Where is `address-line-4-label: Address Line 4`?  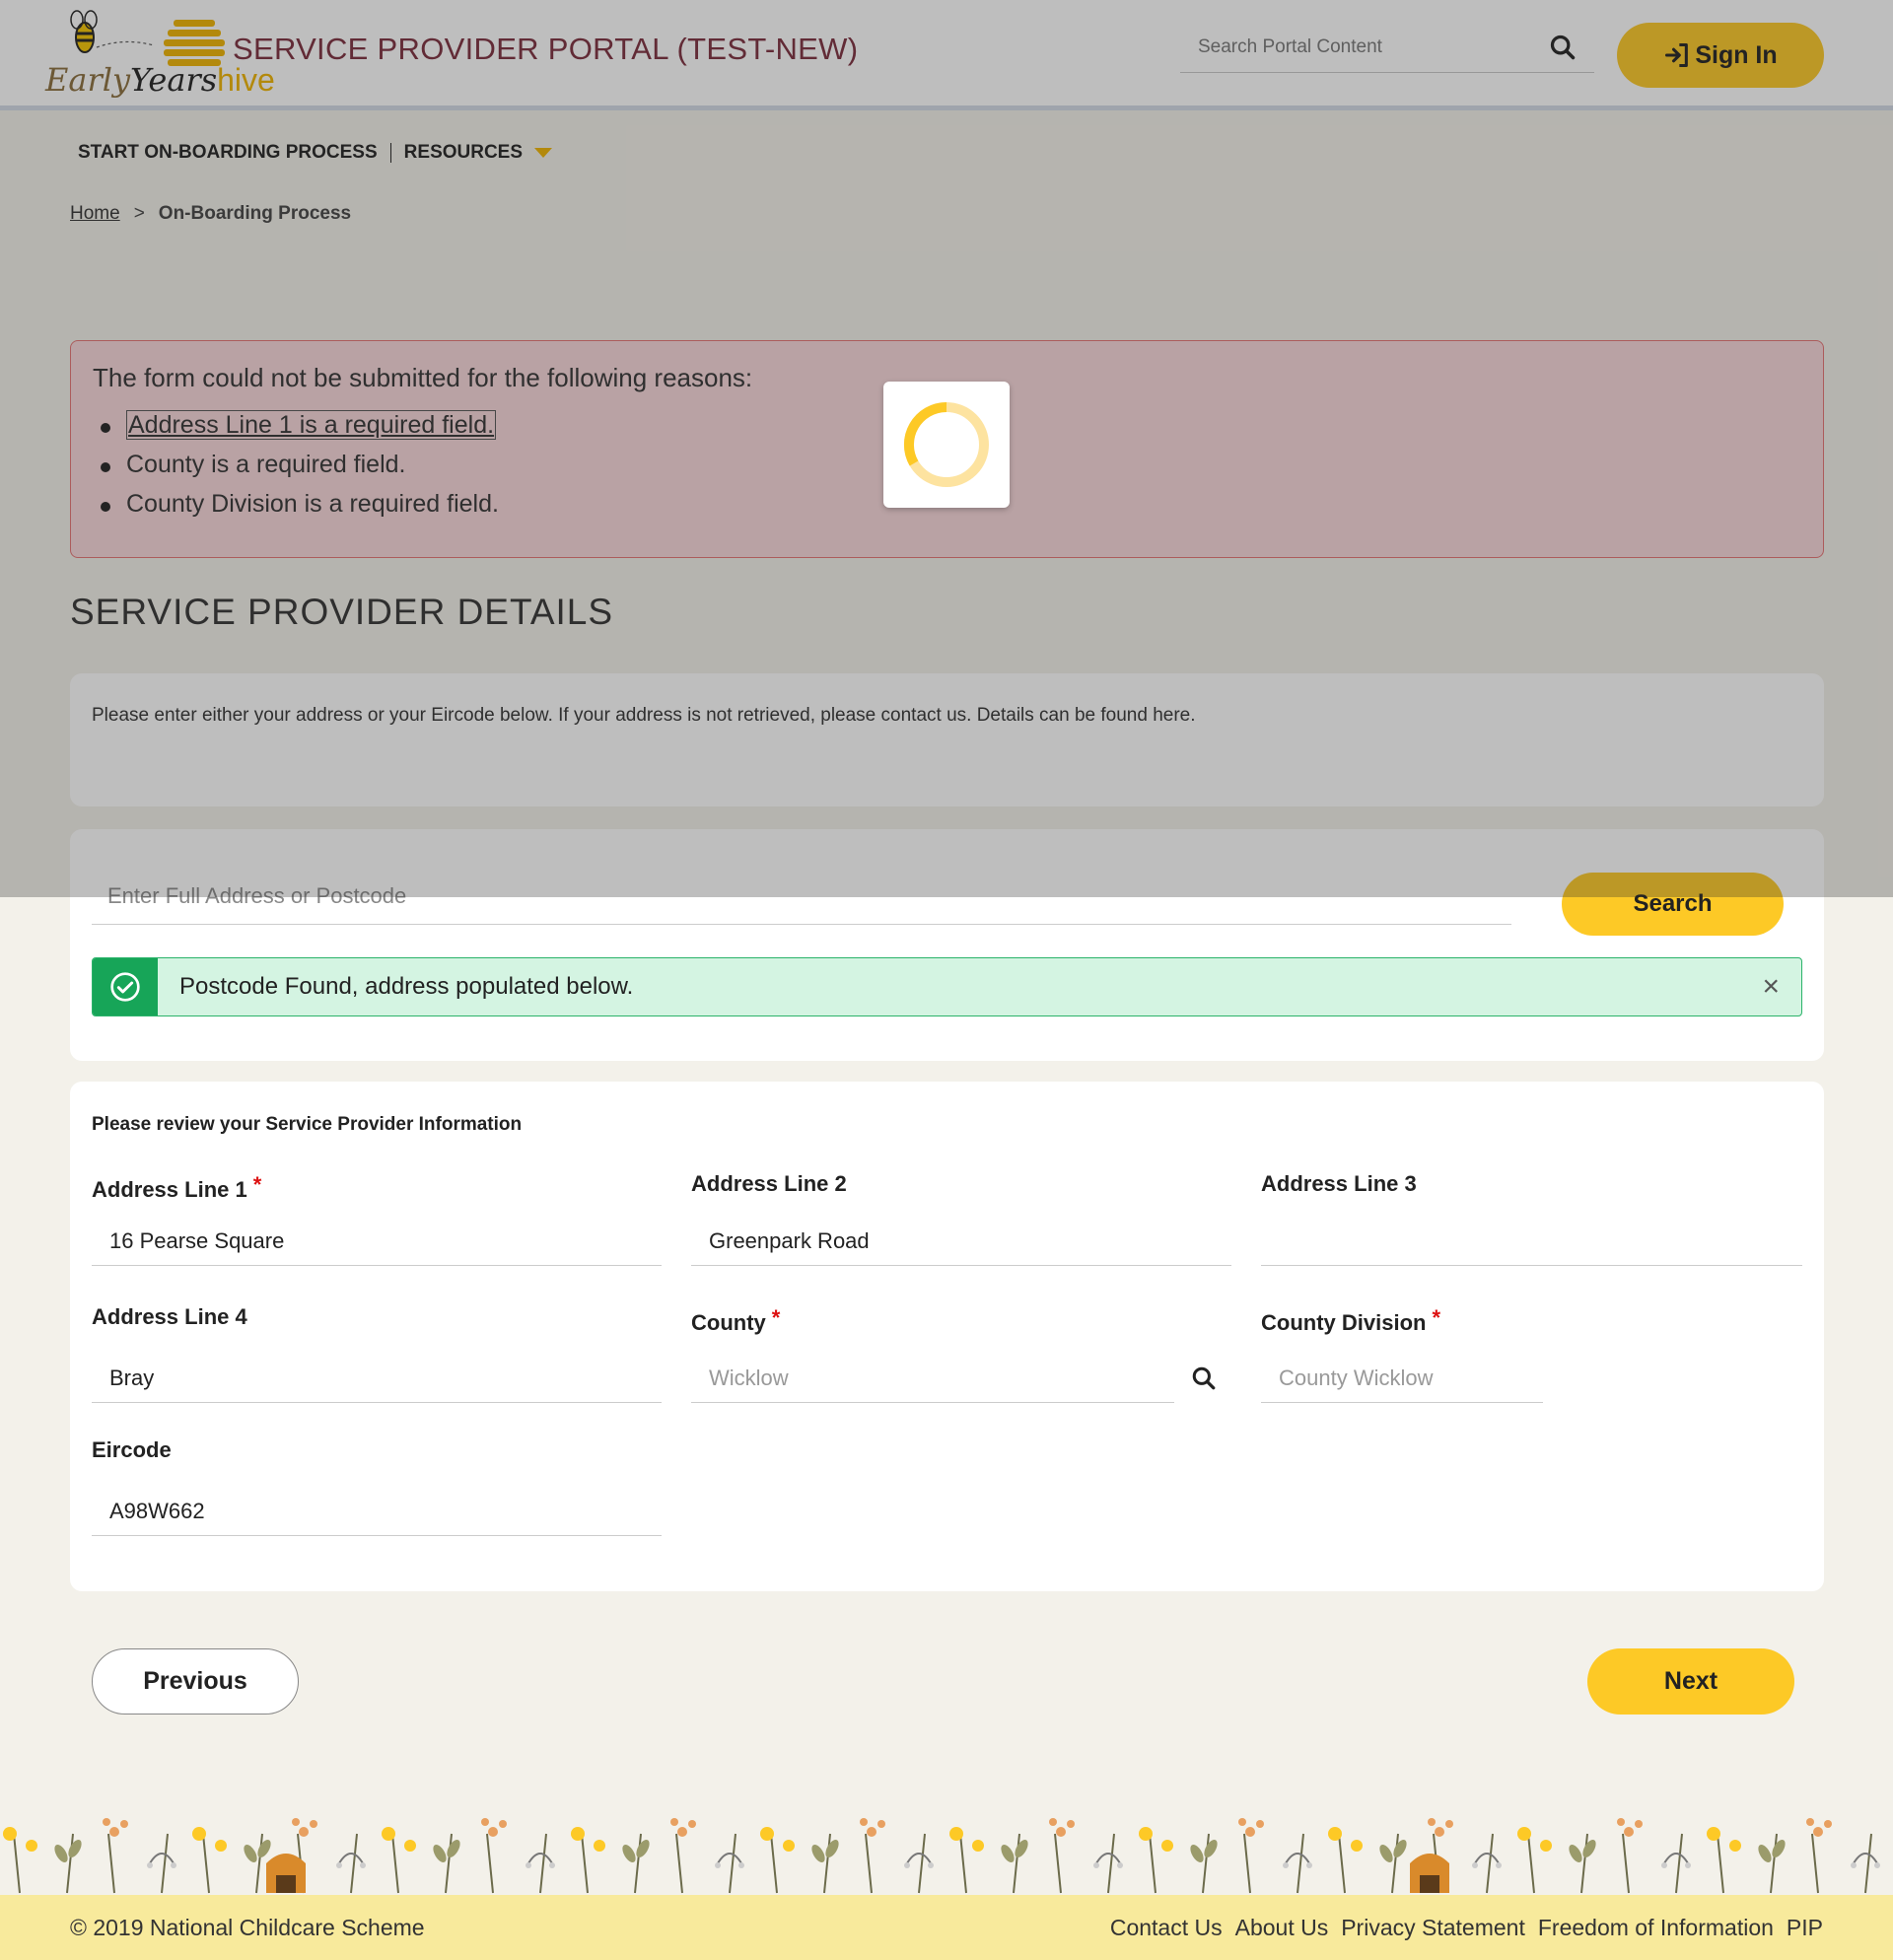 address-line-4-label: Address Line 4 is located at coordinates (169, 1316).